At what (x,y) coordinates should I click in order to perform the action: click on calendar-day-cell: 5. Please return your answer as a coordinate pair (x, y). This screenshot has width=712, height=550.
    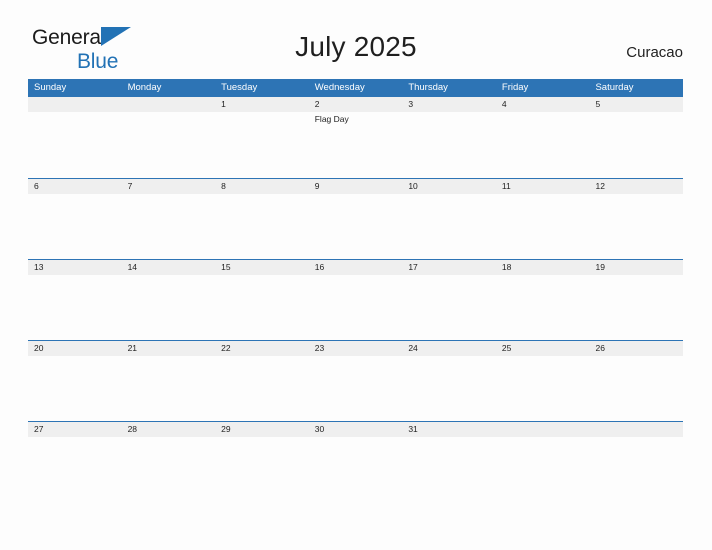
    Looking at the image, I should click on (636, 137).